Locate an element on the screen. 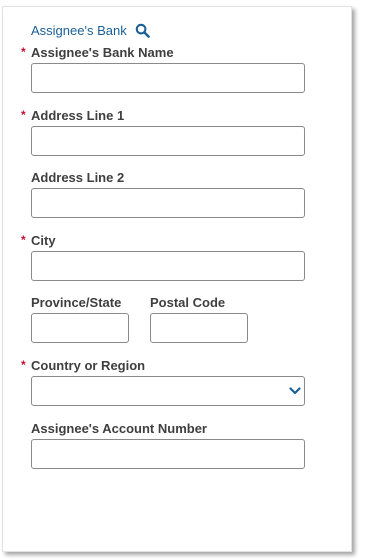 The width and height of the screenshot is (365, 560). dropdown-toggle is located at coordinates (295, 391).